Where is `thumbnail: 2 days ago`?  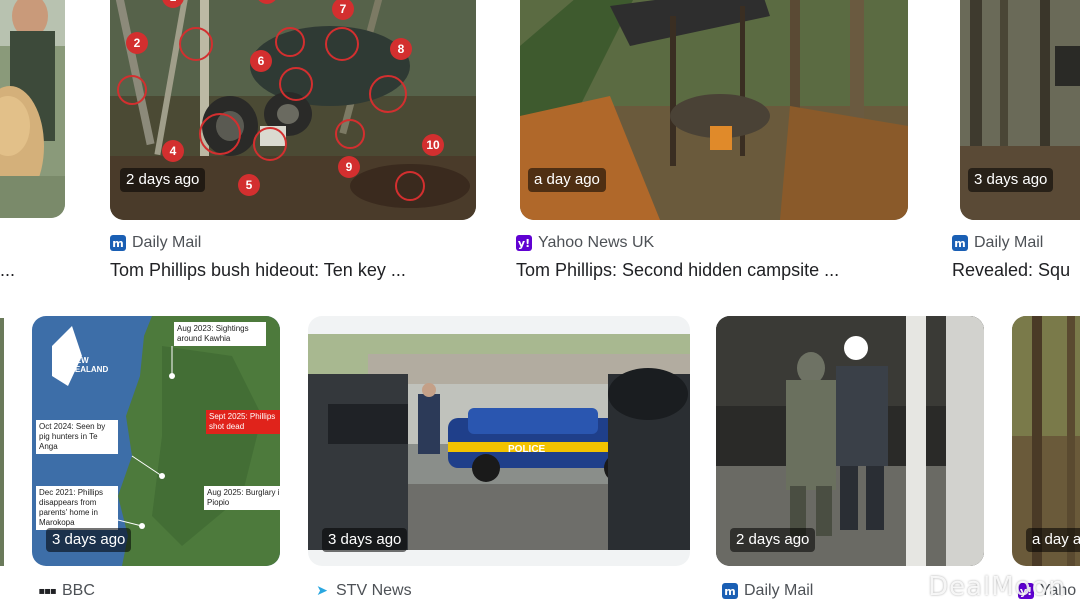 thumbnail: 2 days ago is located at coordinates (850, 441).